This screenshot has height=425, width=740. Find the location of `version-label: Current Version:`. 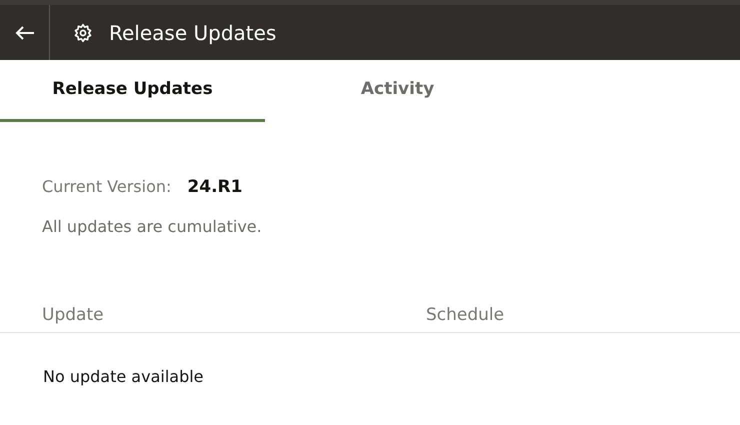

version-label: Current Version: is located at coordinates (107, 187).